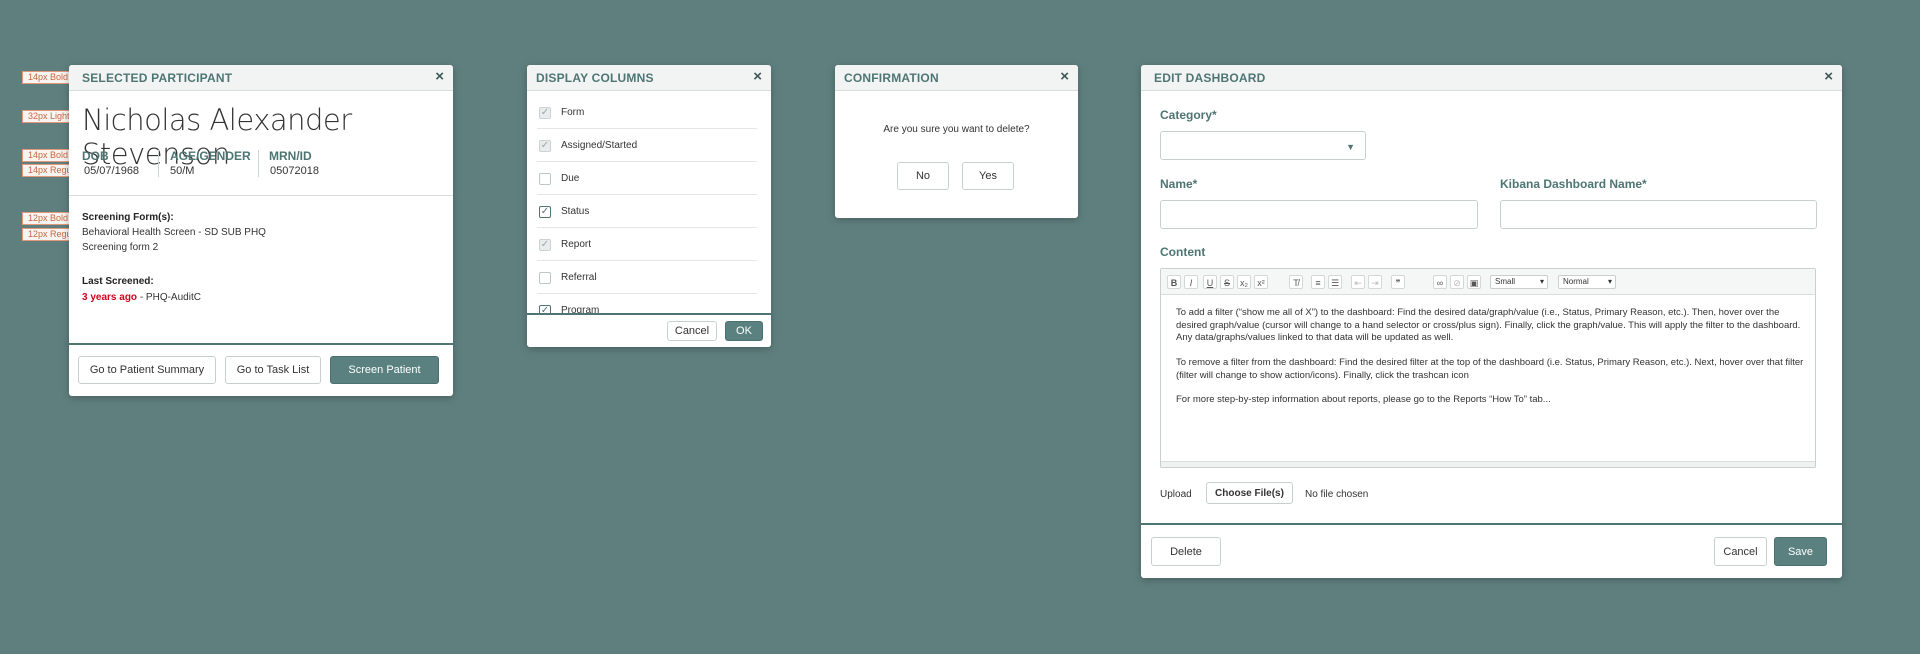  I want to click on column-option-status: ✓ Status, so click(647, 212).